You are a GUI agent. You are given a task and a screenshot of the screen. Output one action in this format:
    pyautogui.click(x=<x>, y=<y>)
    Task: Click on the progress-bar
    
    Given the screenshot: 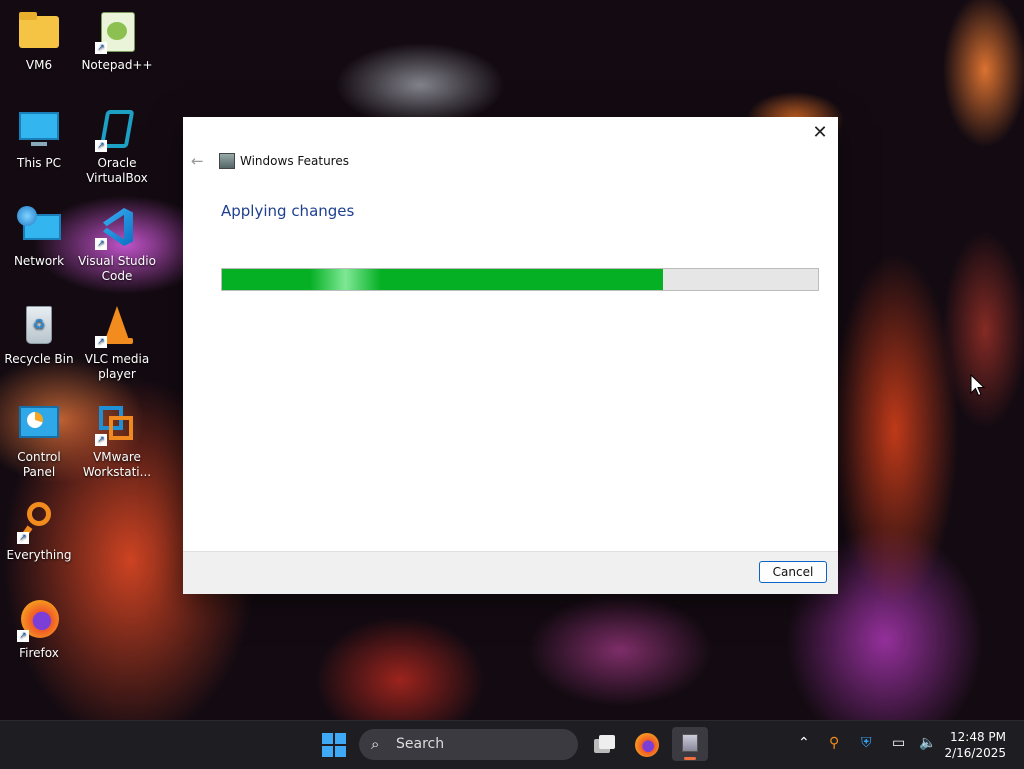 What is the action you would take?
    pyautogui.click(x=520, y=279)
    